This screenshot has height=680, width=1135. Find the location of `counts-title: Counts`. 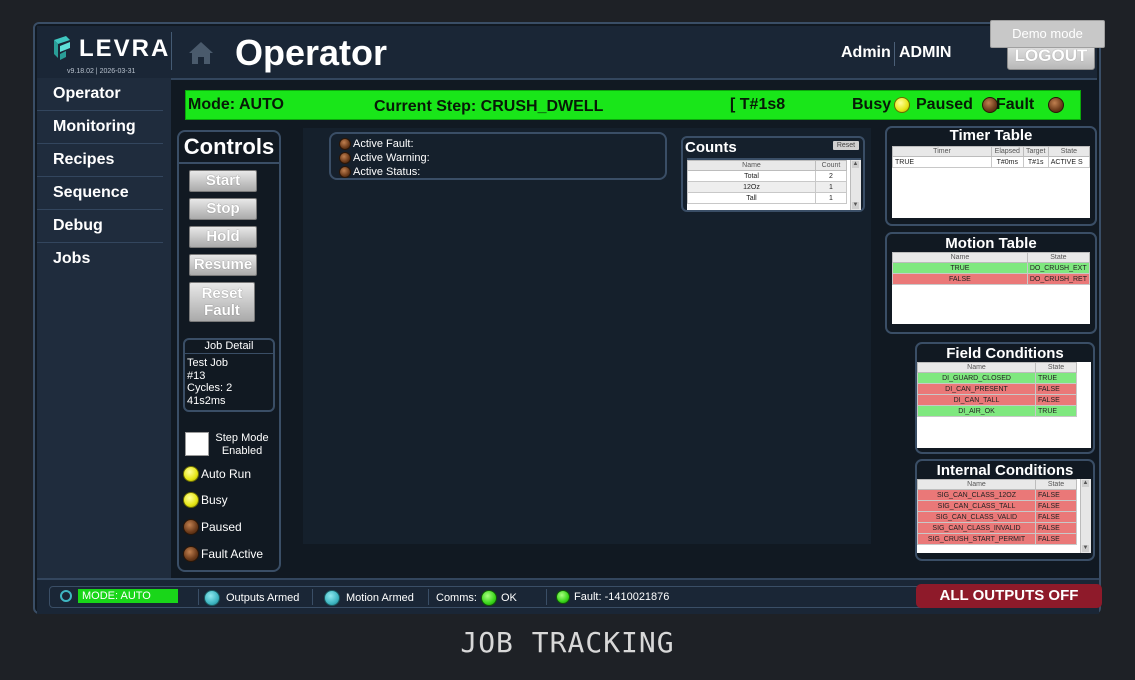

counts-title: Counts is located at coordinates (711, 147).